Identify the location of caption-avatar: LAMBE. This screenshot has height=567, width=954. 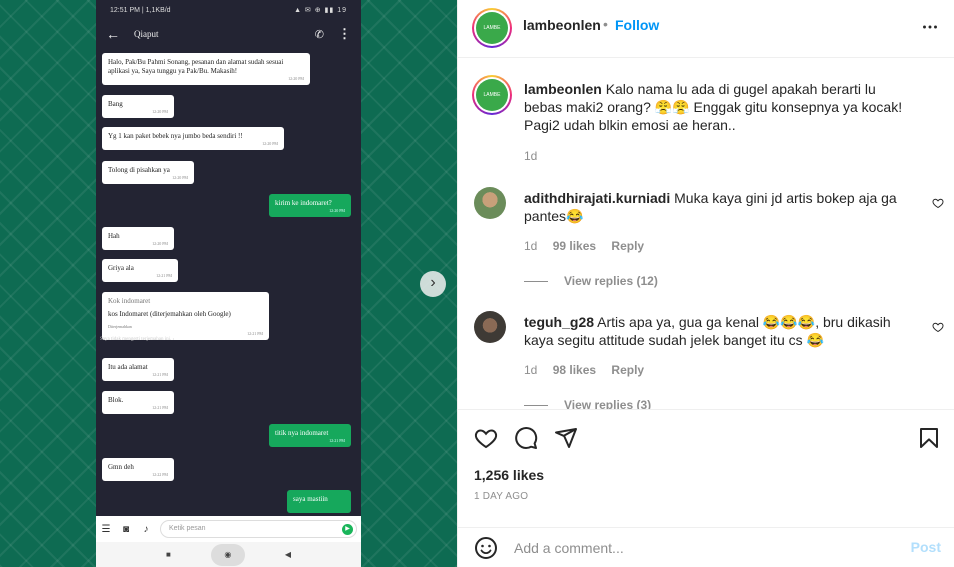
(492, 95).